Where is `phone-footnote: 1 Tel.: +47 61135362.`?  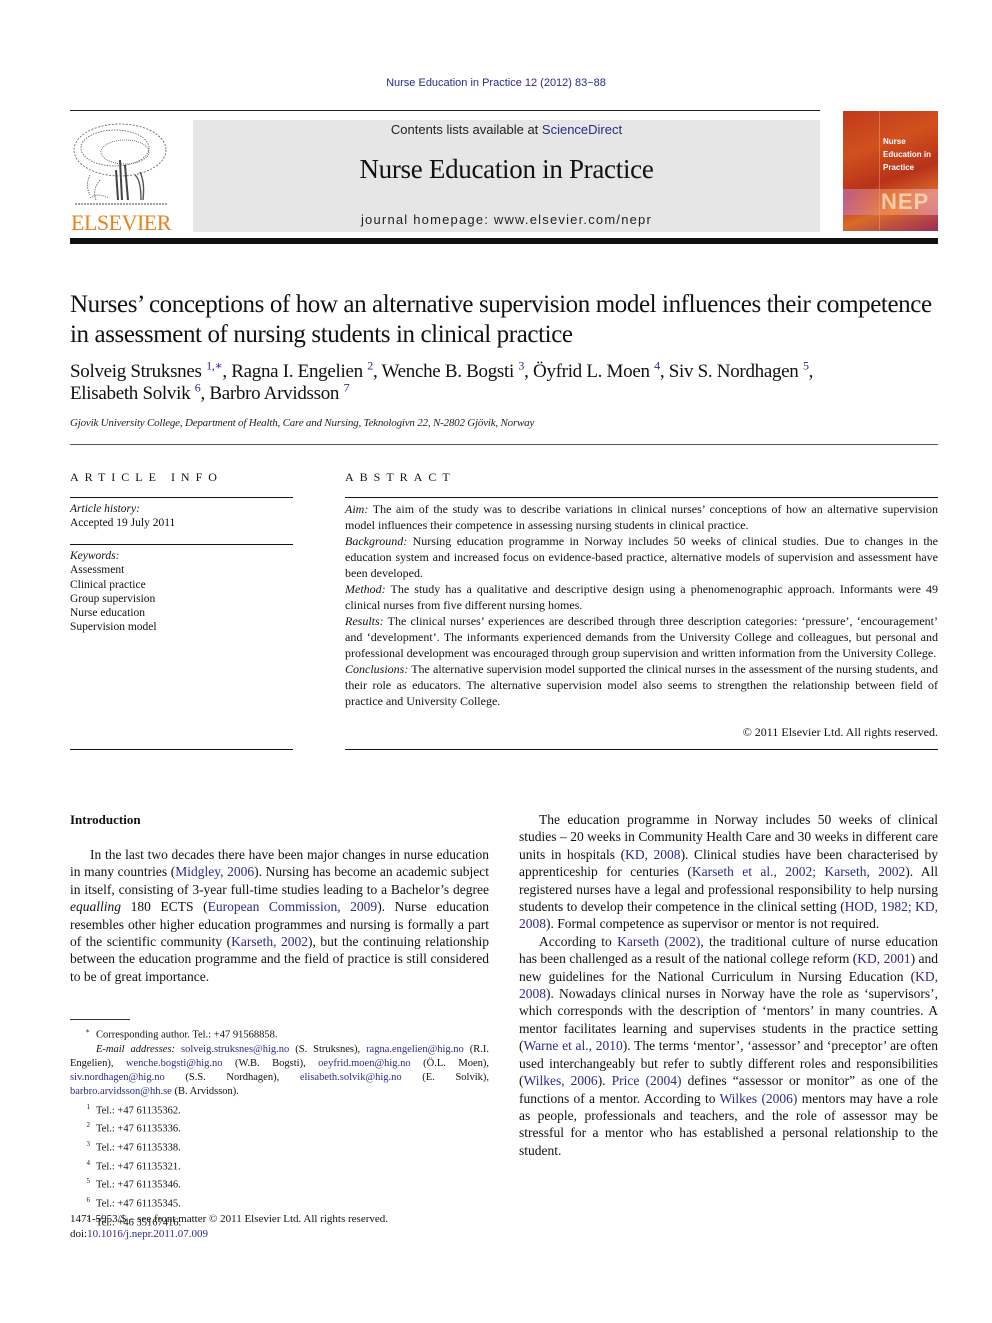
phone-footnote: 1 Tel.: +47 61135362. is located at coordinates (279, 1109).